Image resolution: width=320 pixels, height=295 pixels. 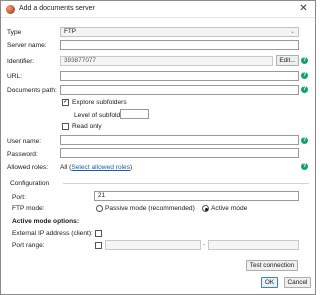 What do you see at coordinates (57, 8) in the screenshot?
I see `dialog-title: Add a documents server` at bounding box center [57, 8].